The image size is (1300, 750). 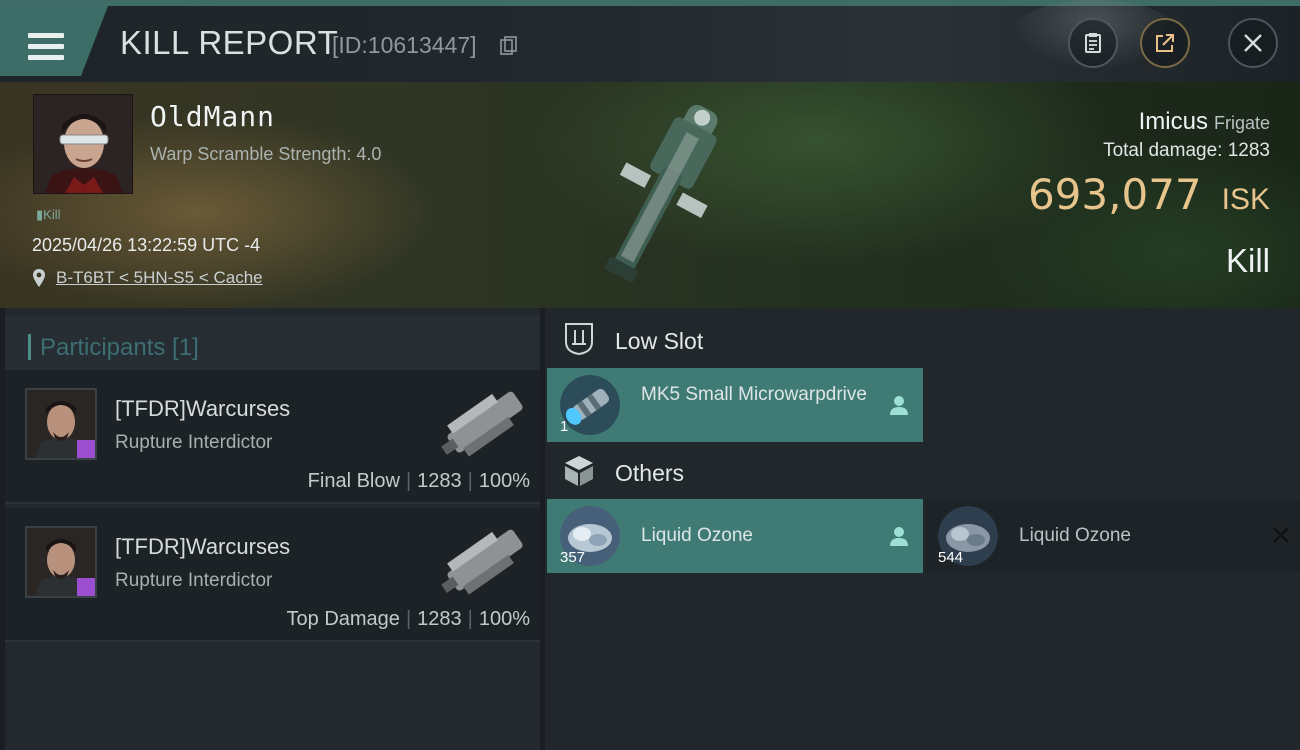 What do you see at coordinates (650, 473) in the screenshot?
I see `others-title: Others` at bounding box center [650, 473].